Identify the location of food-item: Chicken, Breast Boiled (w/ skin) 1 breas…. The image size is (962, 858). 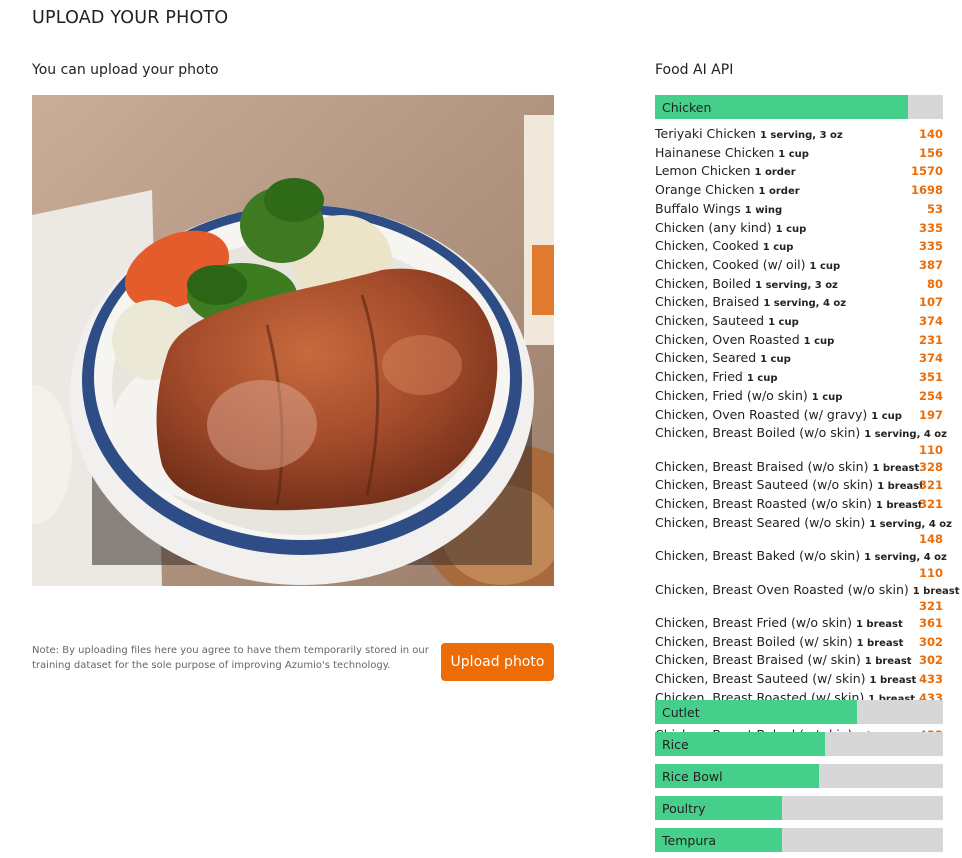
(799, 643).